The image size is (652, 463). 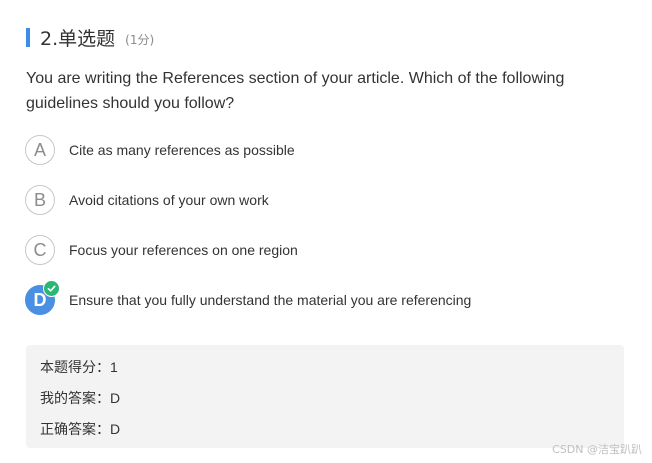 I want to click on check-icon, so click(x=51, y=288).